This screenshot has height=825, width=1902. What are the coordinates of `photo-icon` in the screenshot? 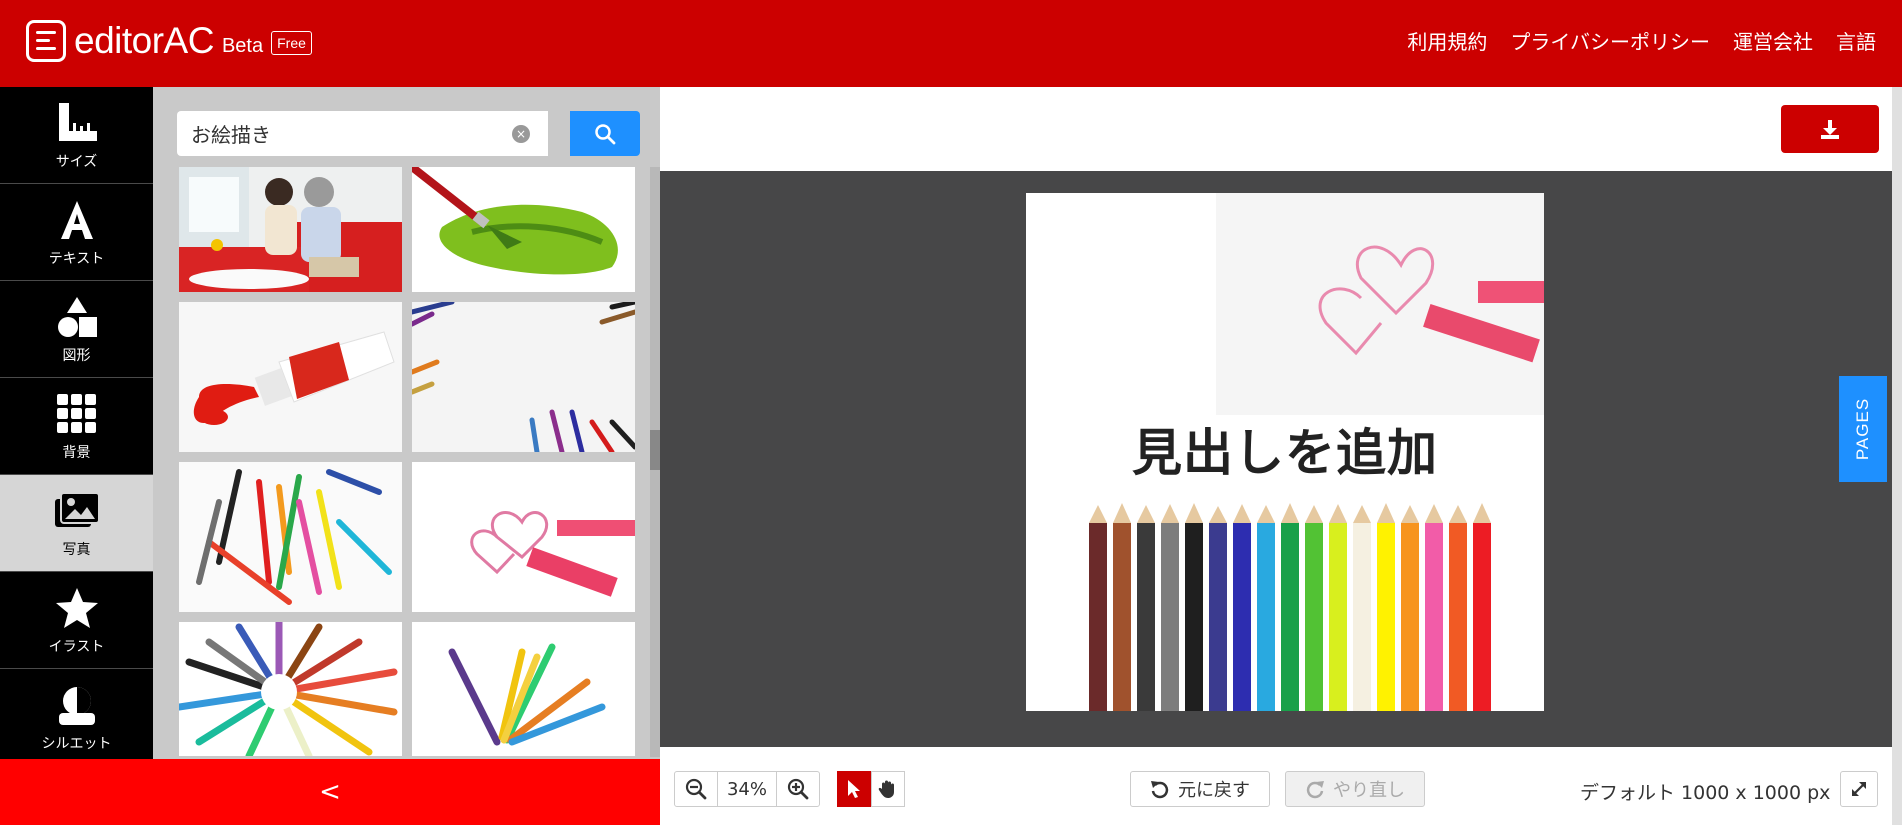 It's located at (77, 511).